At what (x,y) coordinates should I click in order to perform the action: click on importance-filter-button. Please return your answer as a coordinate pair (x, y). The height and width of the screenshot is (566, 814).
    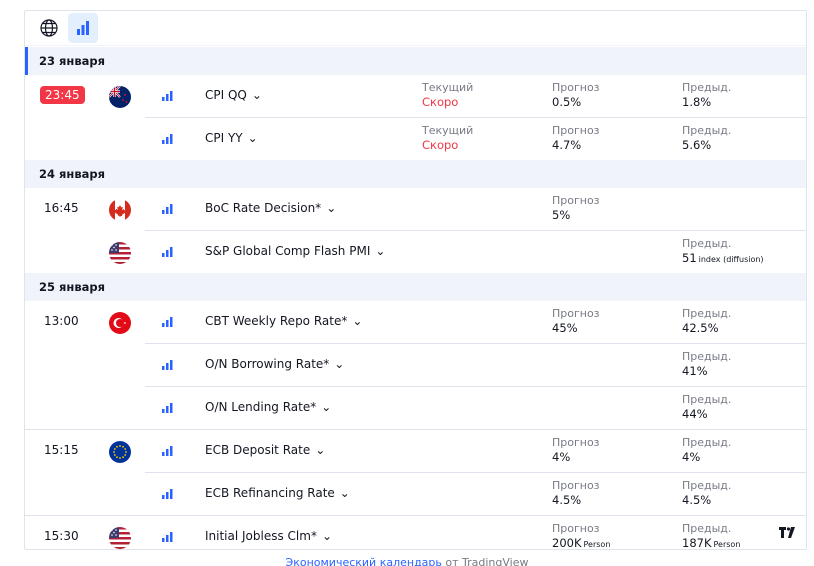
    Looking at the image, I should click on (83, 28).